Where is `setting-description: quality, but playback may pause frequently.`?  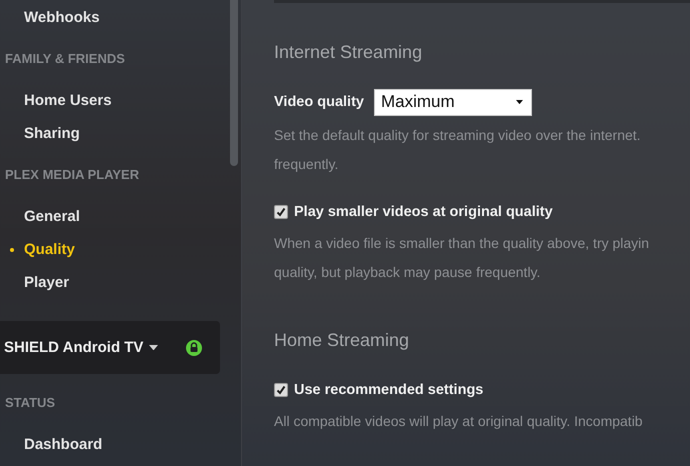 setting-description: quality, but playback may pause frequently. is located at coordinates (407, 272).